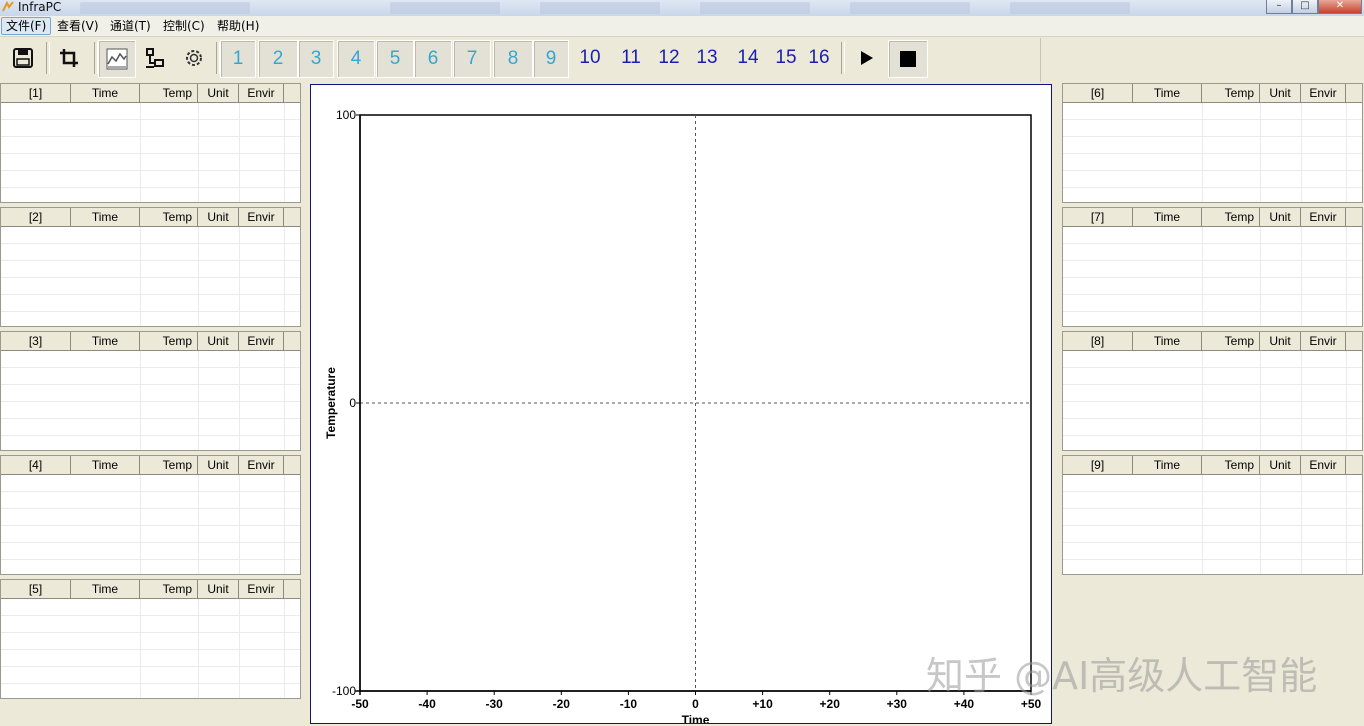 The width and height of the screenshot is (1364, 726). What do you see at coordinates (130, 26) in the screenshot?
I see `menu-channel: 通道(T)` at bounding box center [130, 26].